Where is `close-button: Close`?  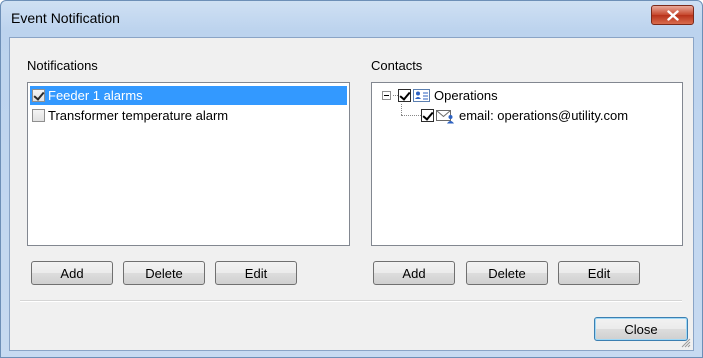
close-button: Close is located at coordinates (641, 329).